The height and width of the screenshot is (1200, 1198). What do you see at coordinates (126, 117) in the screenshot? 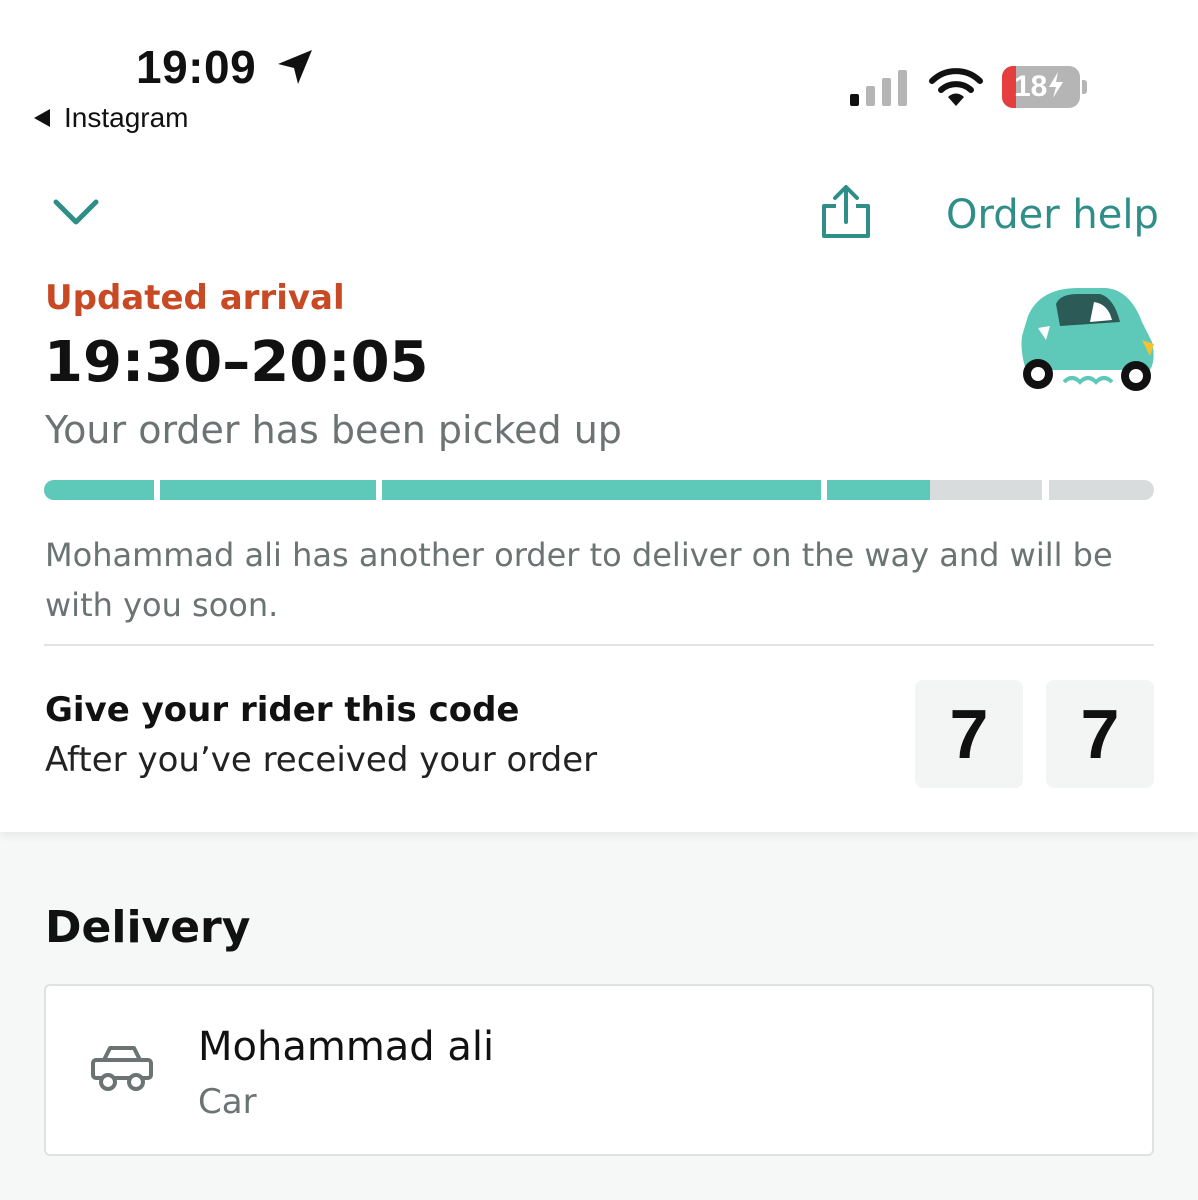
I see `back-app-label: Instagram` at bounding box center [126, 117].